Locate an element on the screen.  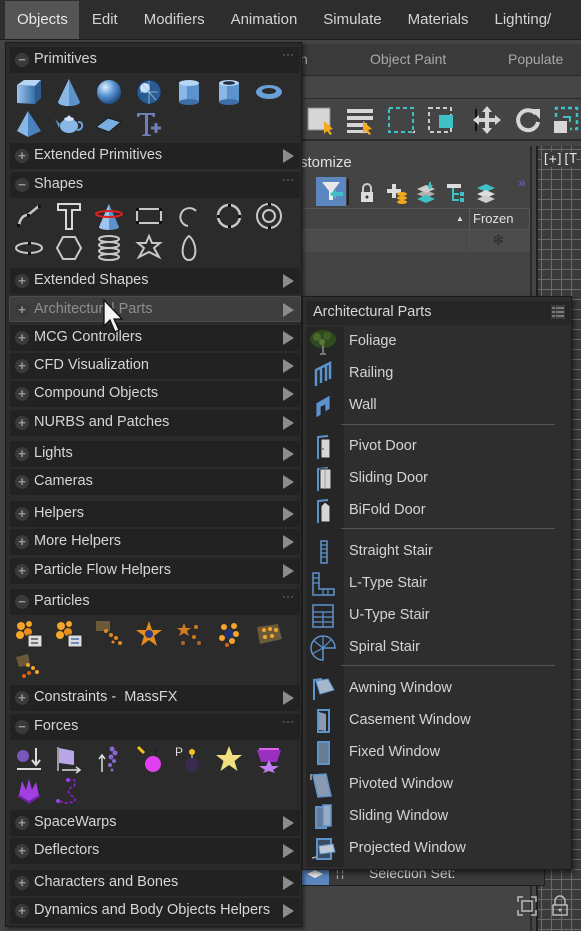
motor-icon is located at coordinates (149, 759).